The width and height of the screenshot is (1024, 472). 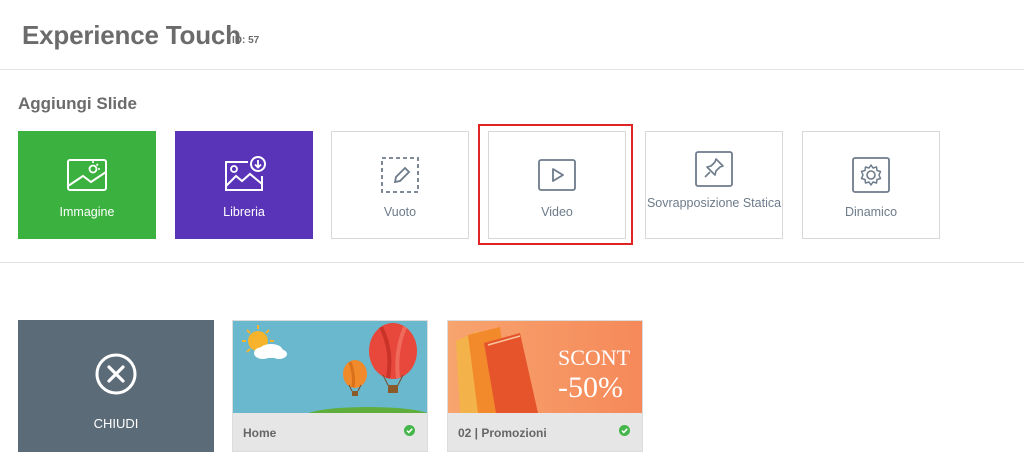 What do you see at coordinates (244, 212) in the screenshot?
I see `tile-label: Libreria` at bounding box center [244, 212].